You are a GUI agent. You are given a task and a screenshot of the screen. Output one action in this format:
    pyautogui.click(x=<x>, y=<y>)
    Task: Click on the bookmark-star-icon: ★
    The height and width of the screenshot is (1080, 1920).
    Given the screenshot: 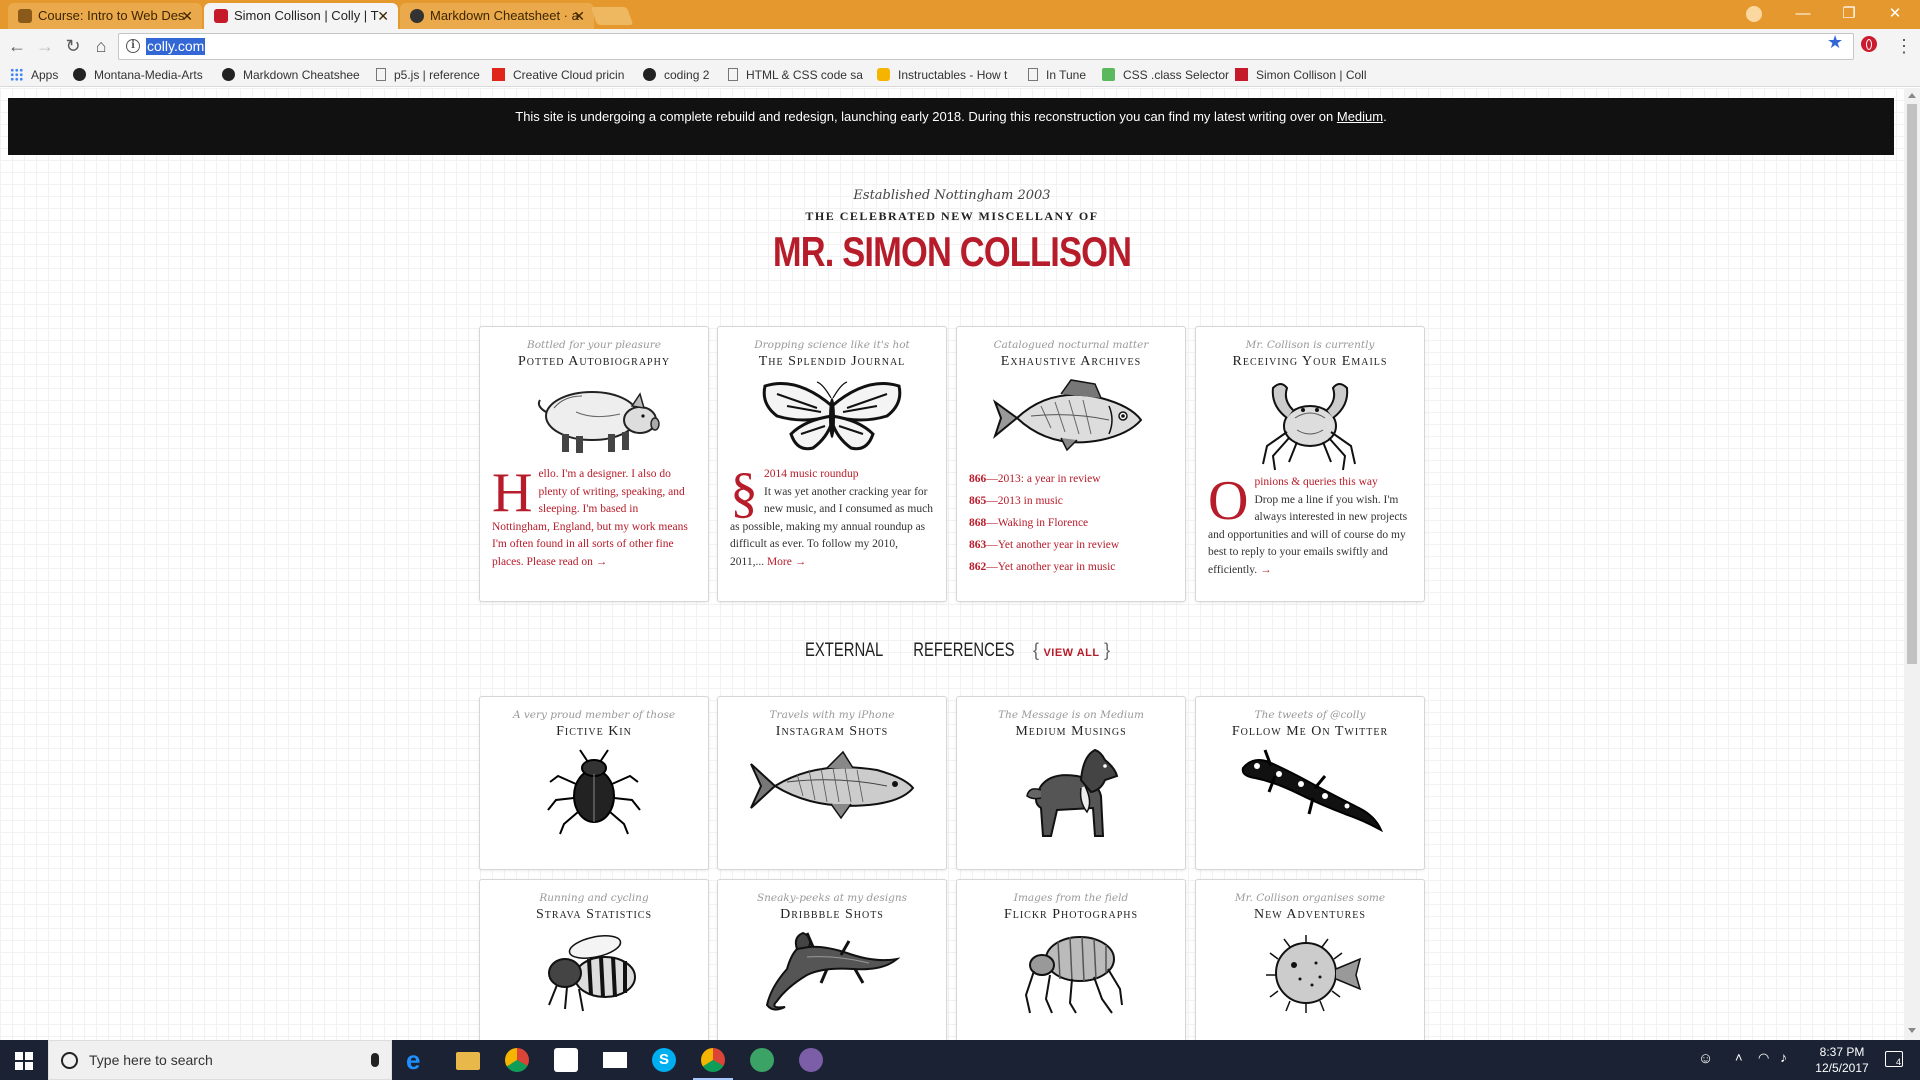 What is the action you would take?
    pyautogui.click(x=1835, y=42)
    